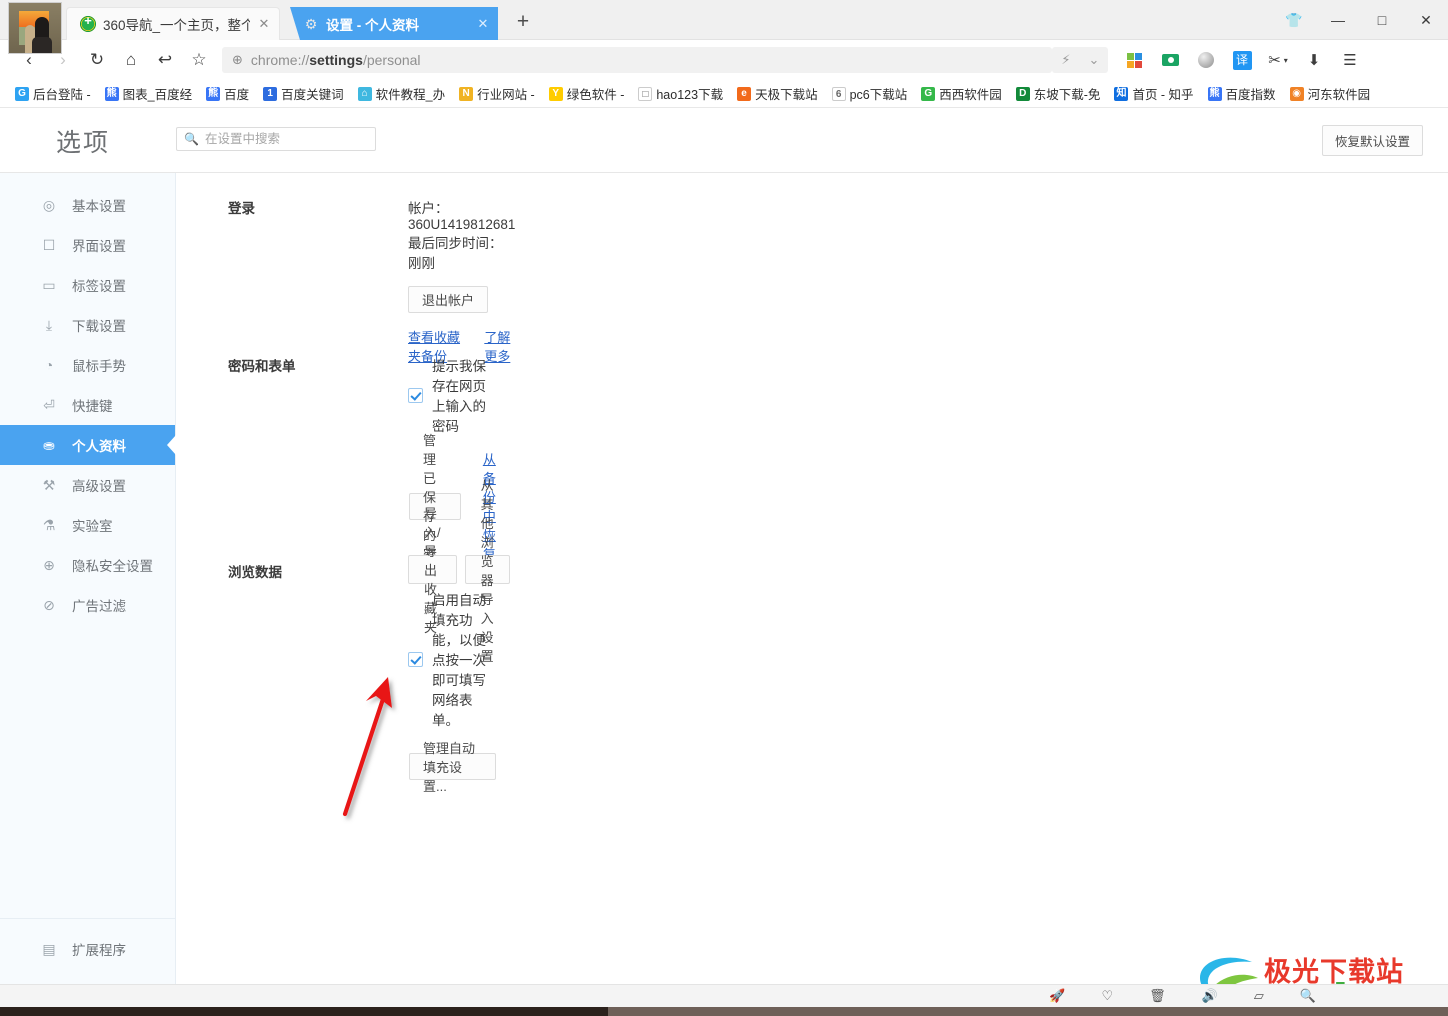  Describe the element at coordinates (838, 93) in the screenshot. I see `bookmark-favicon-icon: 6` at that location.